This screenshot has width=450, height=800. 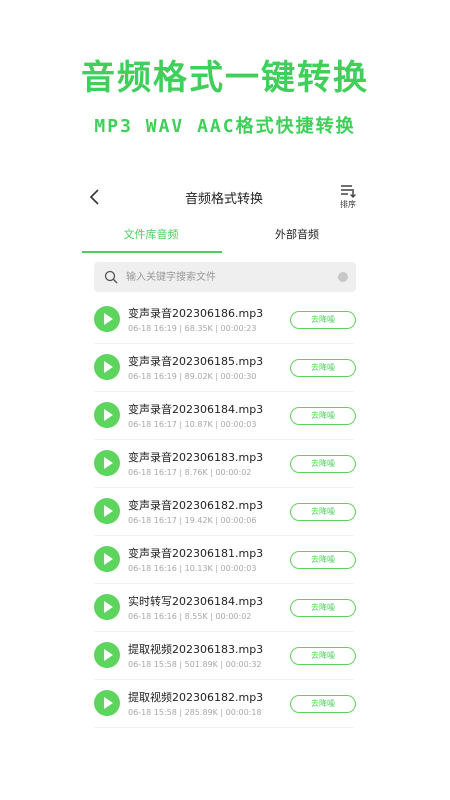 I want to click on search-input, so click(x=226, y=277).